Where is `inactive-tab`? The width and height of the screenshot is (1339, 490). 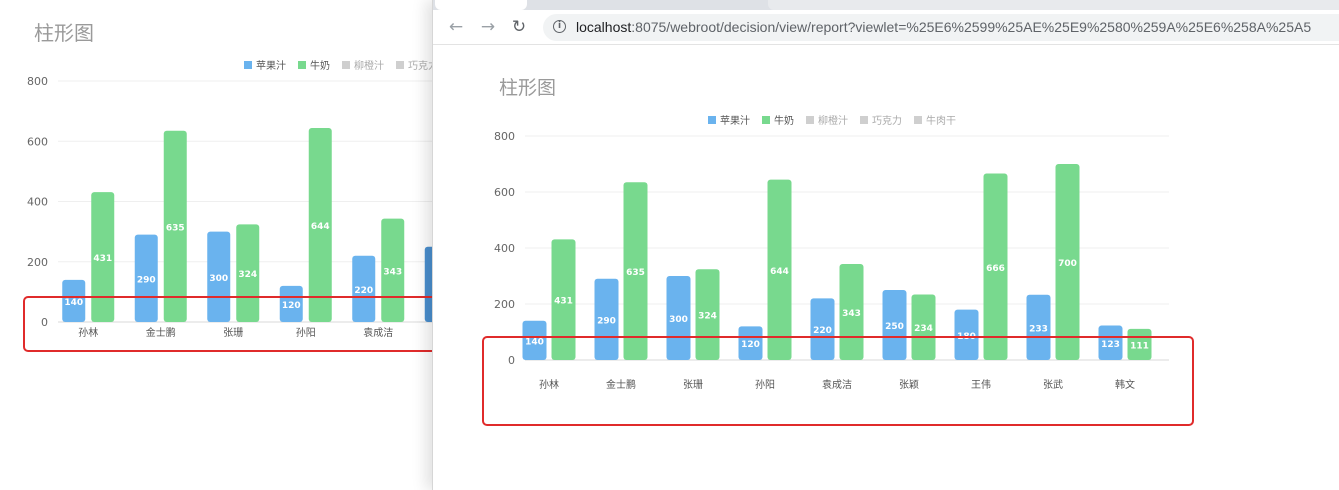 inactive-tab is located at coordinates (1053, 5).